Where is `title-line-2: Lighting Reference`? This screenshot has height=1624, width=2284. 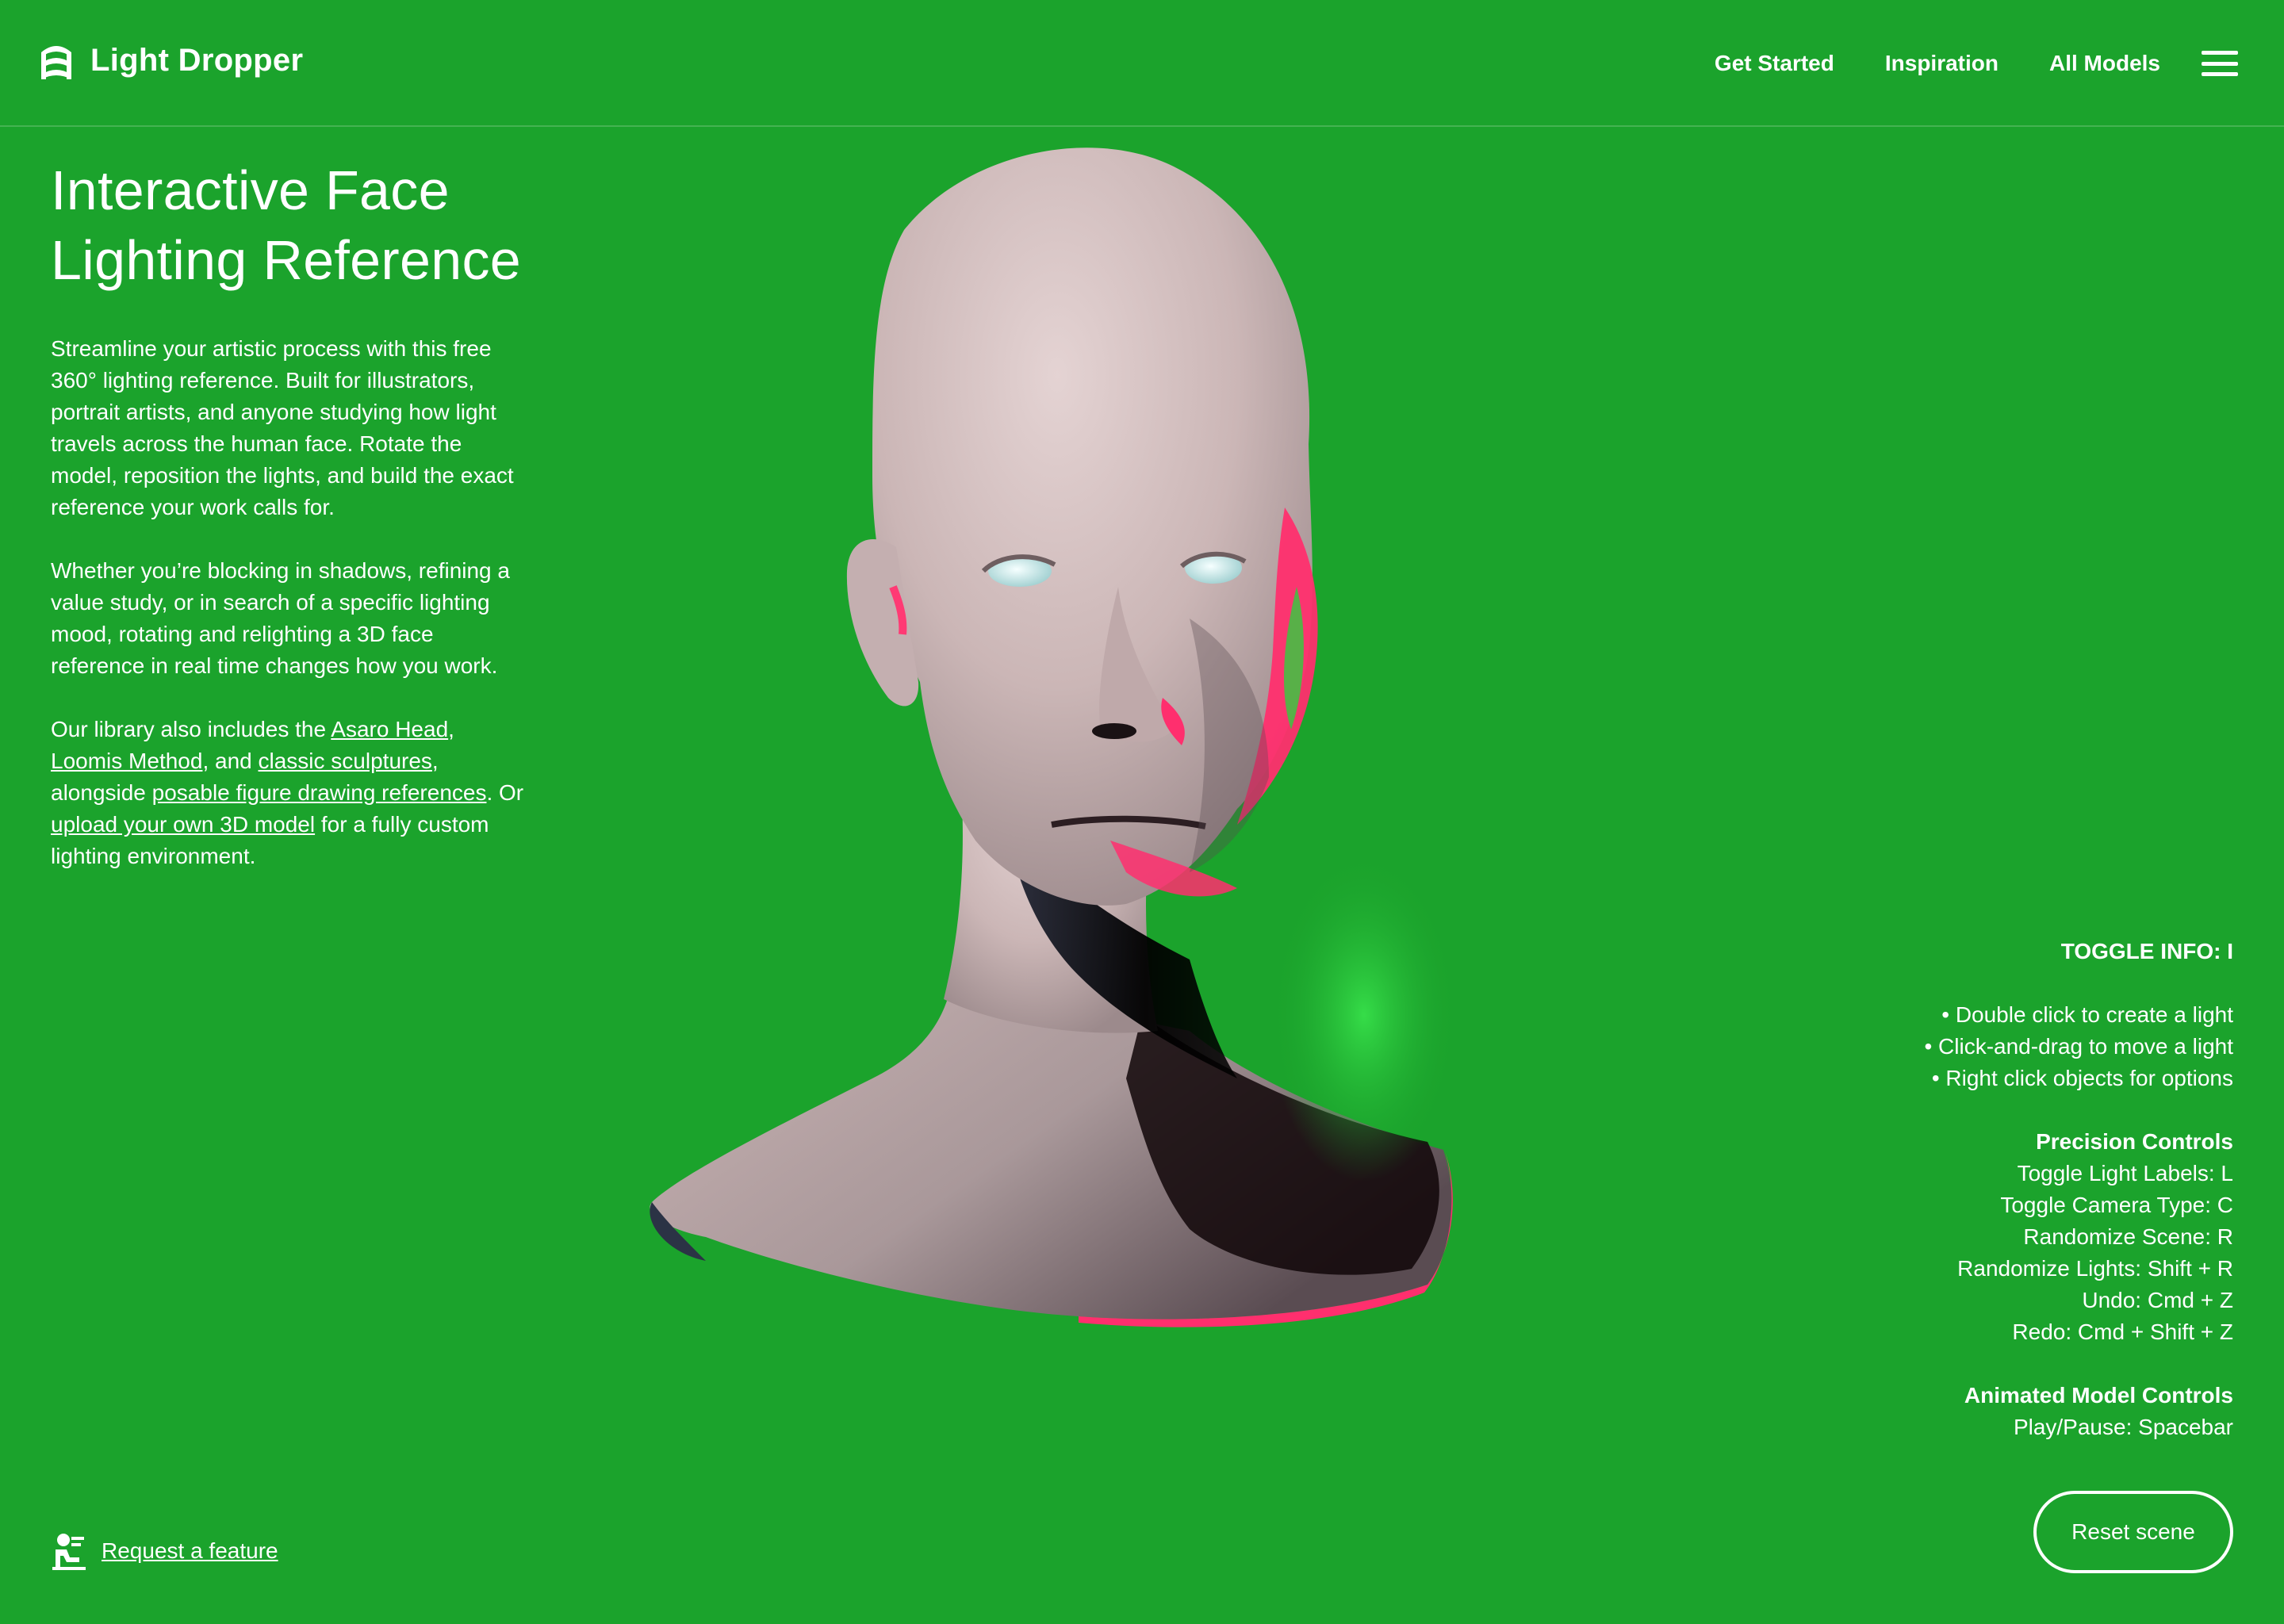
title-line-2: Lighting Reference is located at coordinates (286, 260).